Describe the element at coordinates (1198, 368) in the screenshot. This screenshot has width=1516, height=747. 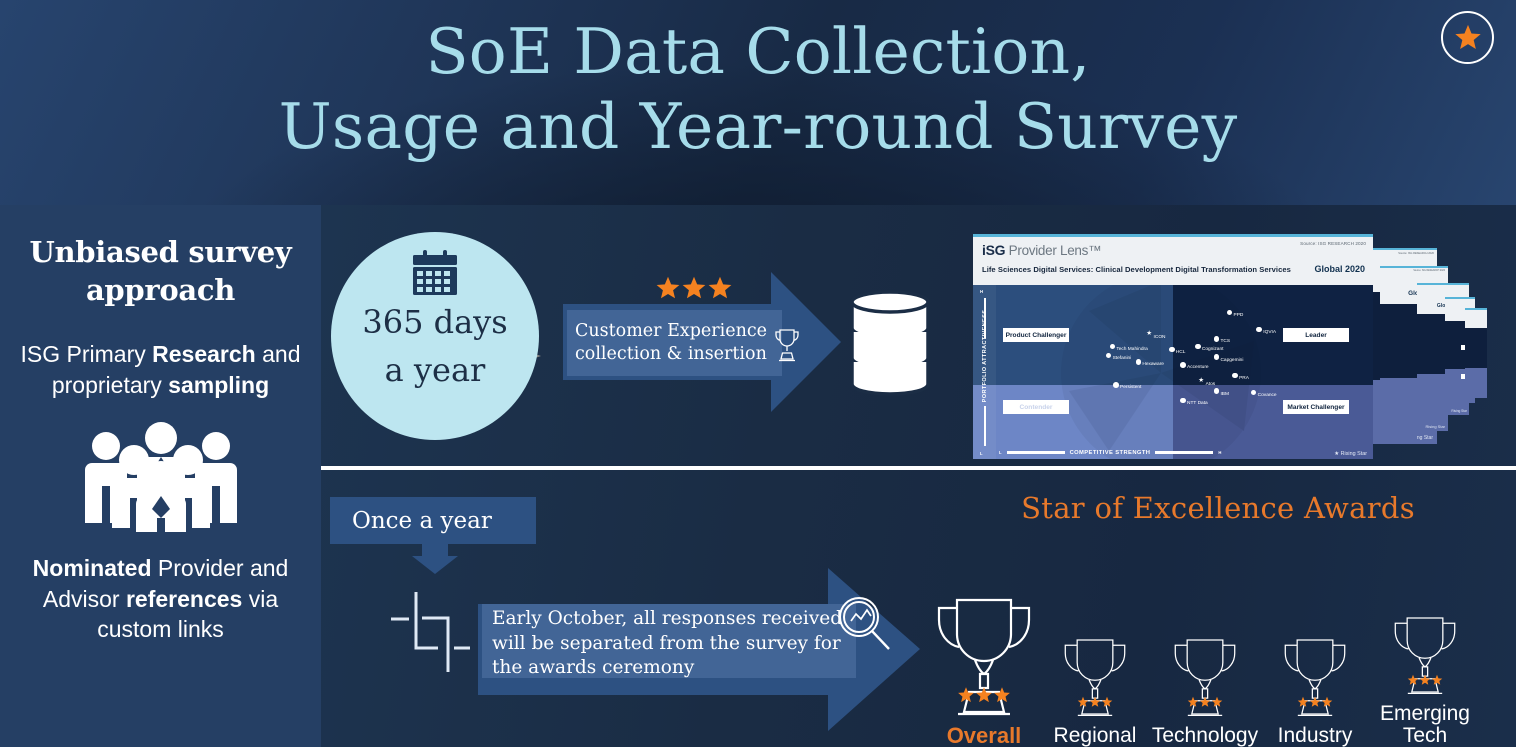
I see `data-point-label: Accenture` at that location.